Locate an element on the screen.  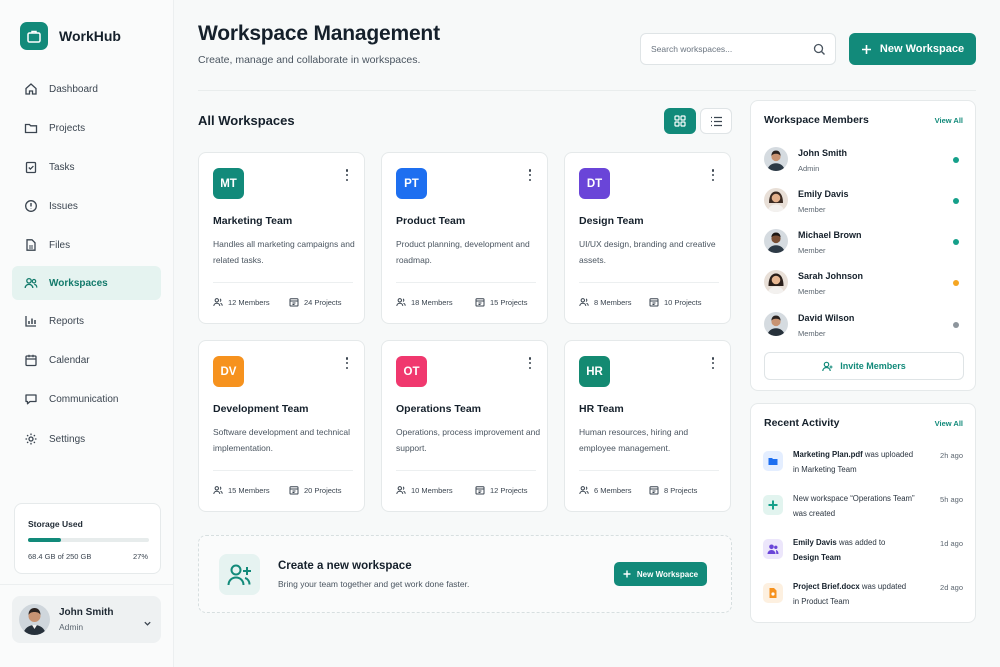
sidebar-item-label: Calendar is located at coordinates (69, 360).